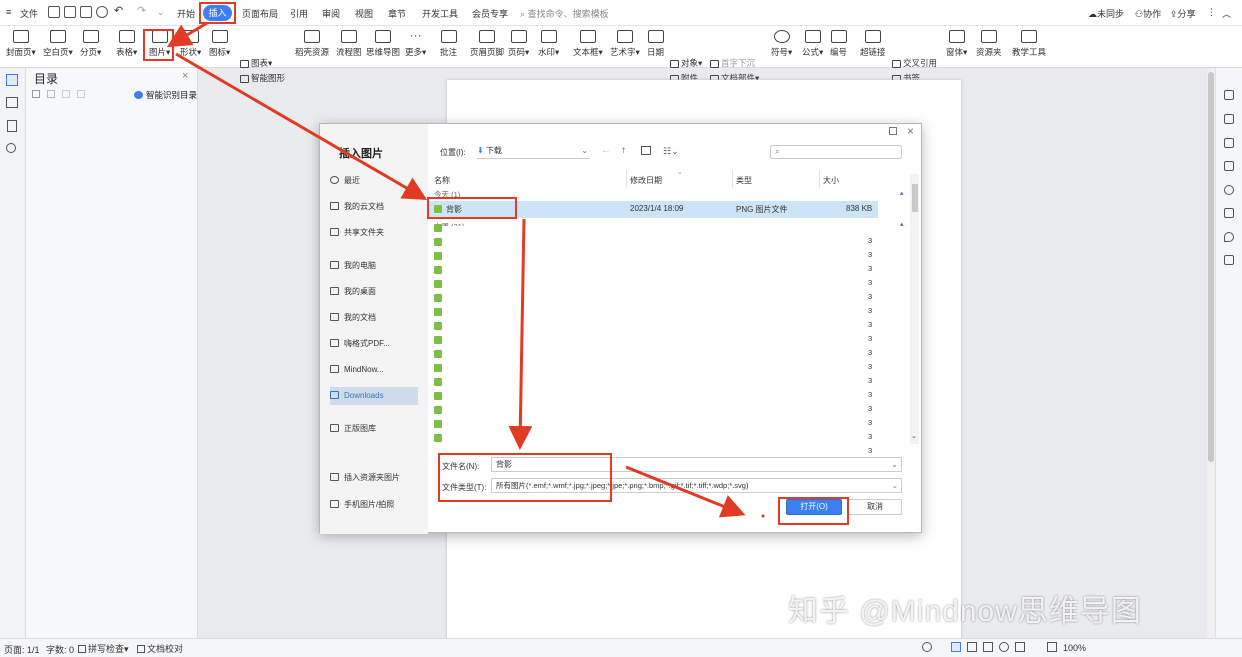 The height and width of the screenshot is (657, 1242). What do you see at coordinates (520, 334) in the screenshot?
I see `arrow-file-to-filename` at bounding box center [520, 334].